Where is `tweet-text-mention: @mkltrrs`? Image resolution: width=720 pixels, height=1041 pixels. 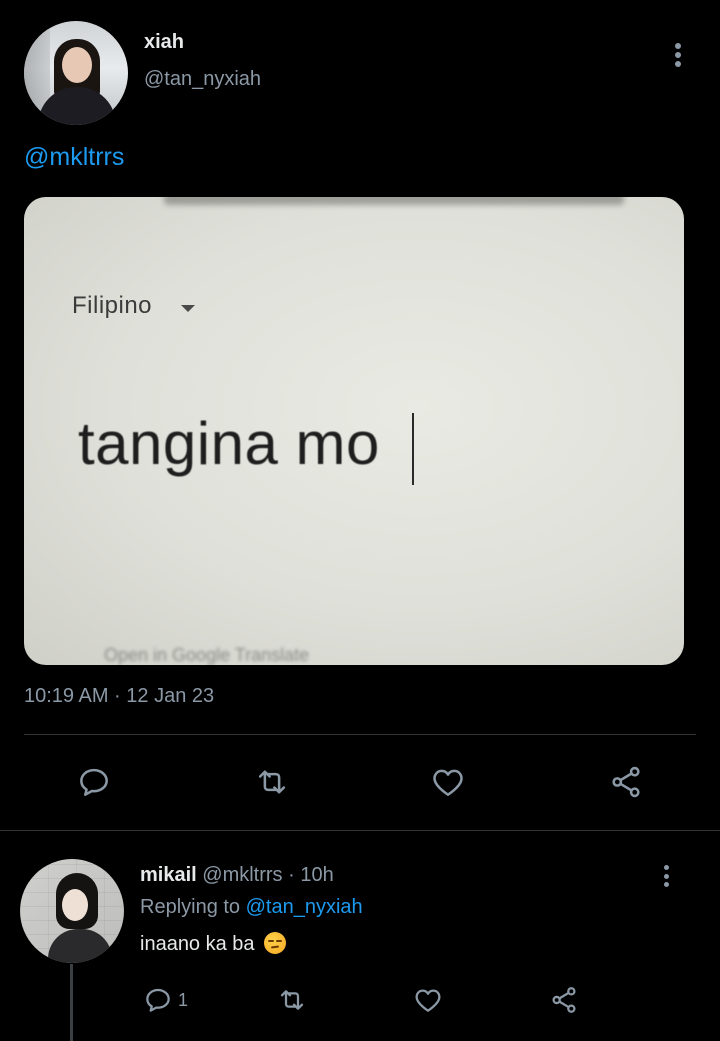 tweet-text-mention: @mkltrrs is located at coordinates (74, 157).